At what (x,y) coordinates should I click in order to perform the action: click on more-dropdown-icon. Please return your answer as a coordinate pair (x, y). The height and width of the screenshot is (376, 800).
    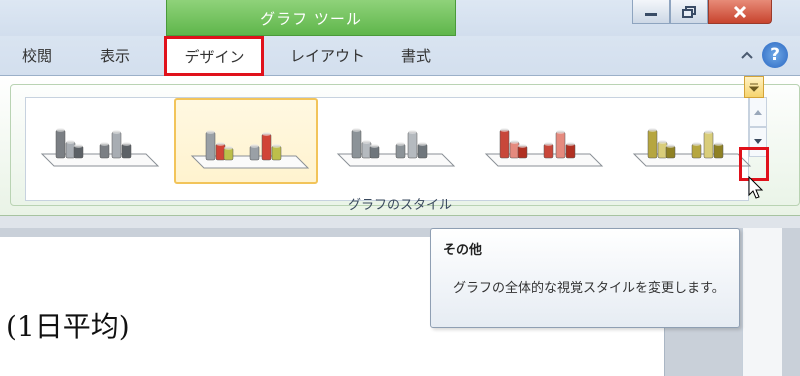
    Looking at the image, I should click on (754, 87).